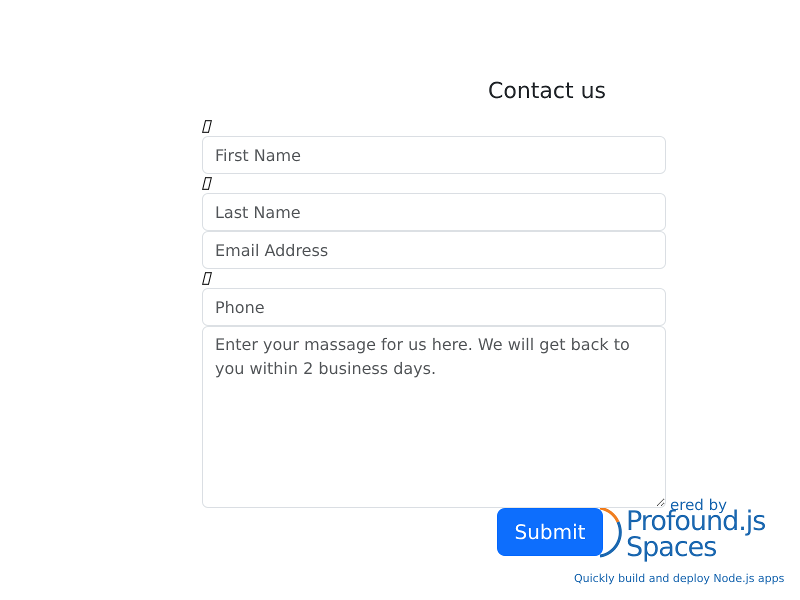 The image size is (800, 600). I want to click on text-field: Phone, so click(434, 307).